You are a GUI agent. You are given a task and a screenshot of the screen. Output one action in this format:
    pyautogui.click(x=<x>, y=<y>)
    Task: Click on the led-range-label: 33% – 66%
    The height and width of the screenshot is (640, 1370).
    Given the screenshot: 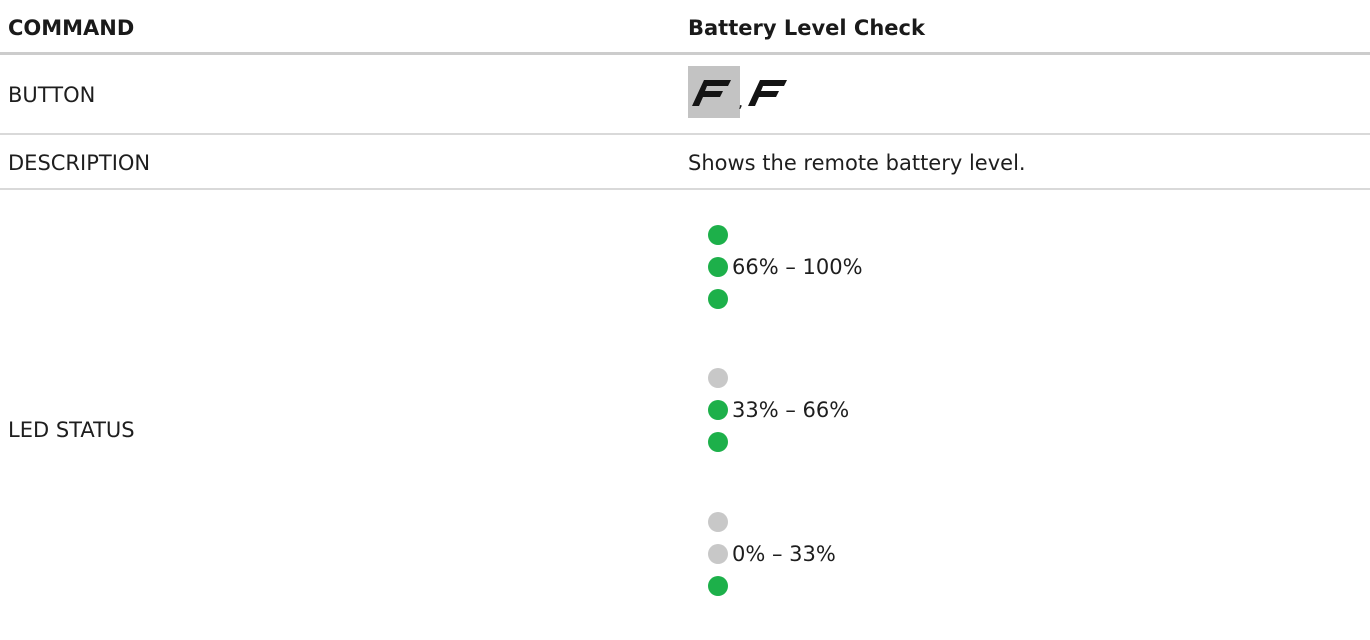 What is the action you would take?
    pyautogui.click(x=791, y=410)
    